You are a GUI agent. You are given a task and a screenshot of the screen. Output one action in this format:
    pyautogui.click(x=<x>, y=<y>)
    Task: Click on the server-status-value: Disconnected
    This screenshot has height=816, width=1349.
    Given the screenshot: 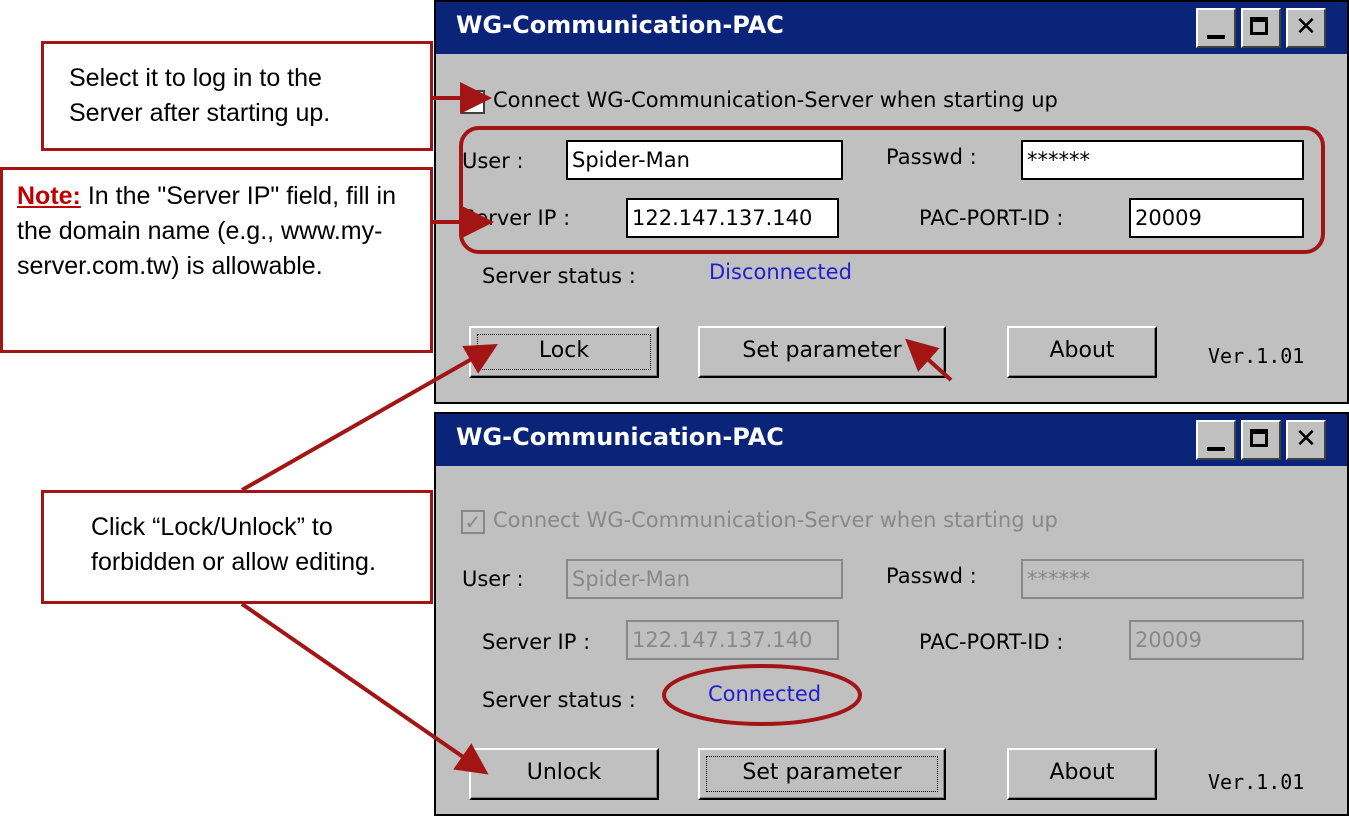 What is the action you would take?
    pyautogui.click(x=780, y=272)
    